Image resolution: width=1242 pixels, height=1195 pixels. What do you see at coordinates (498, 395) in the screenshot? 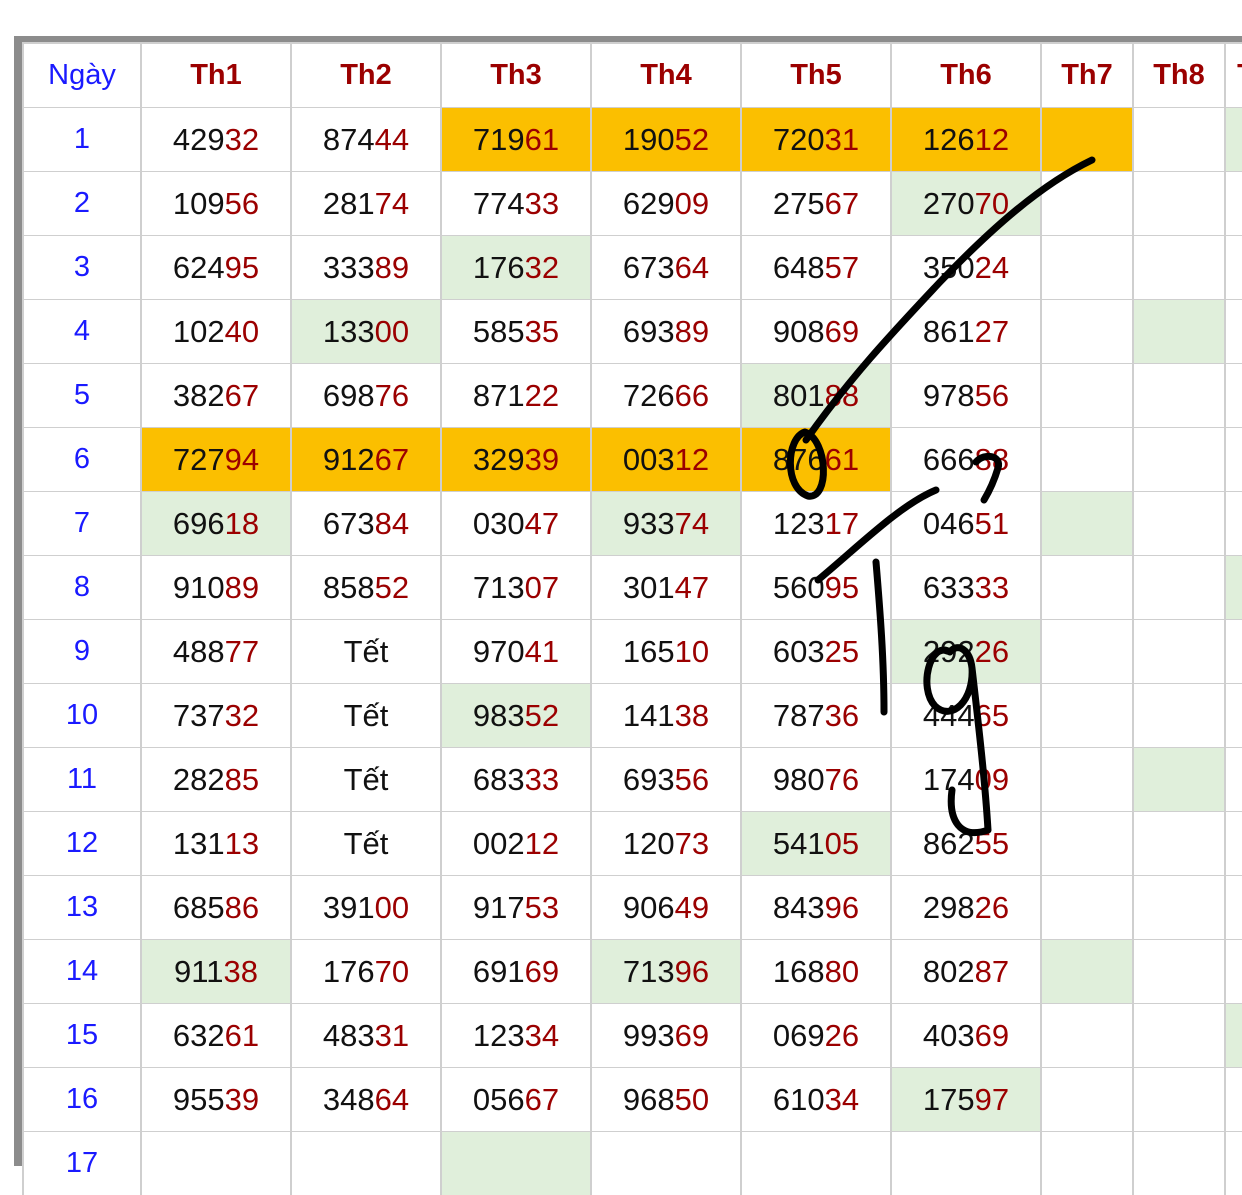
I see `result-prefix: 871` at bounding box center [498, 395].